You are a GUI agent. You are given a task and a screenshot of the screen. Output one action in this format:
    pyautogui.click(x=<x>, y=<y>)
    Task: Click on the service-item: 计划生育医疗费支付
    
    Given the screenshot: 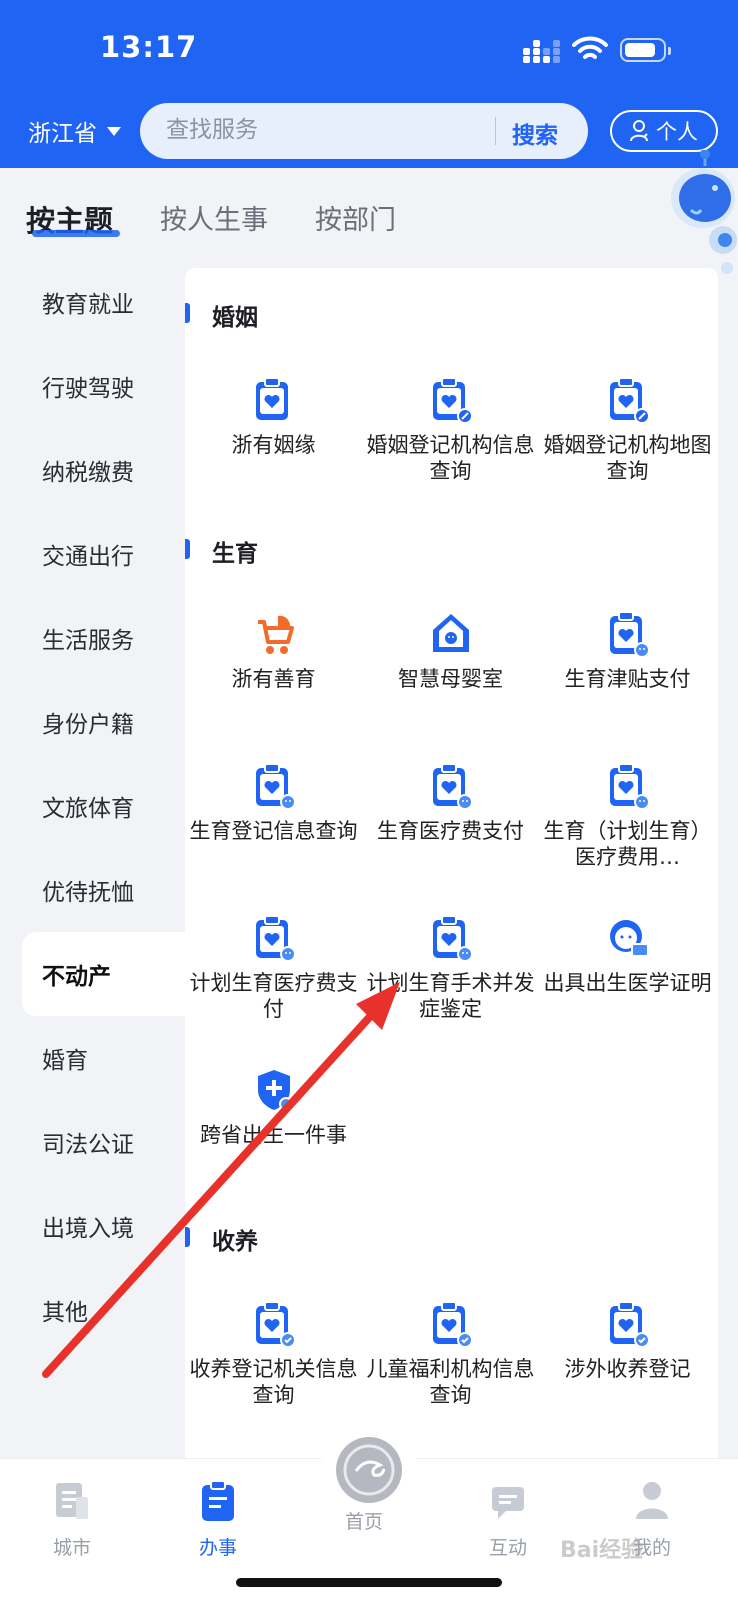 What is the action you would take?
    pyautogui.click(x=273, y=968)
    